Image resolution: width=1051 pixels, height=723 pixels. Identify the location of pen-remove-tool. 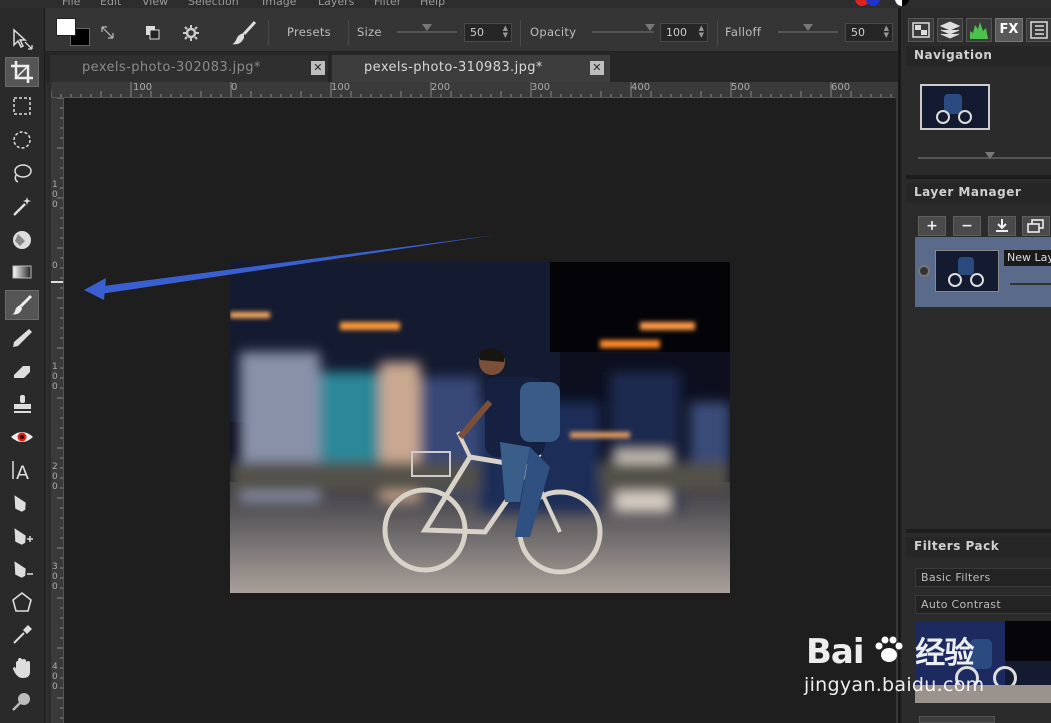
(22, 569).